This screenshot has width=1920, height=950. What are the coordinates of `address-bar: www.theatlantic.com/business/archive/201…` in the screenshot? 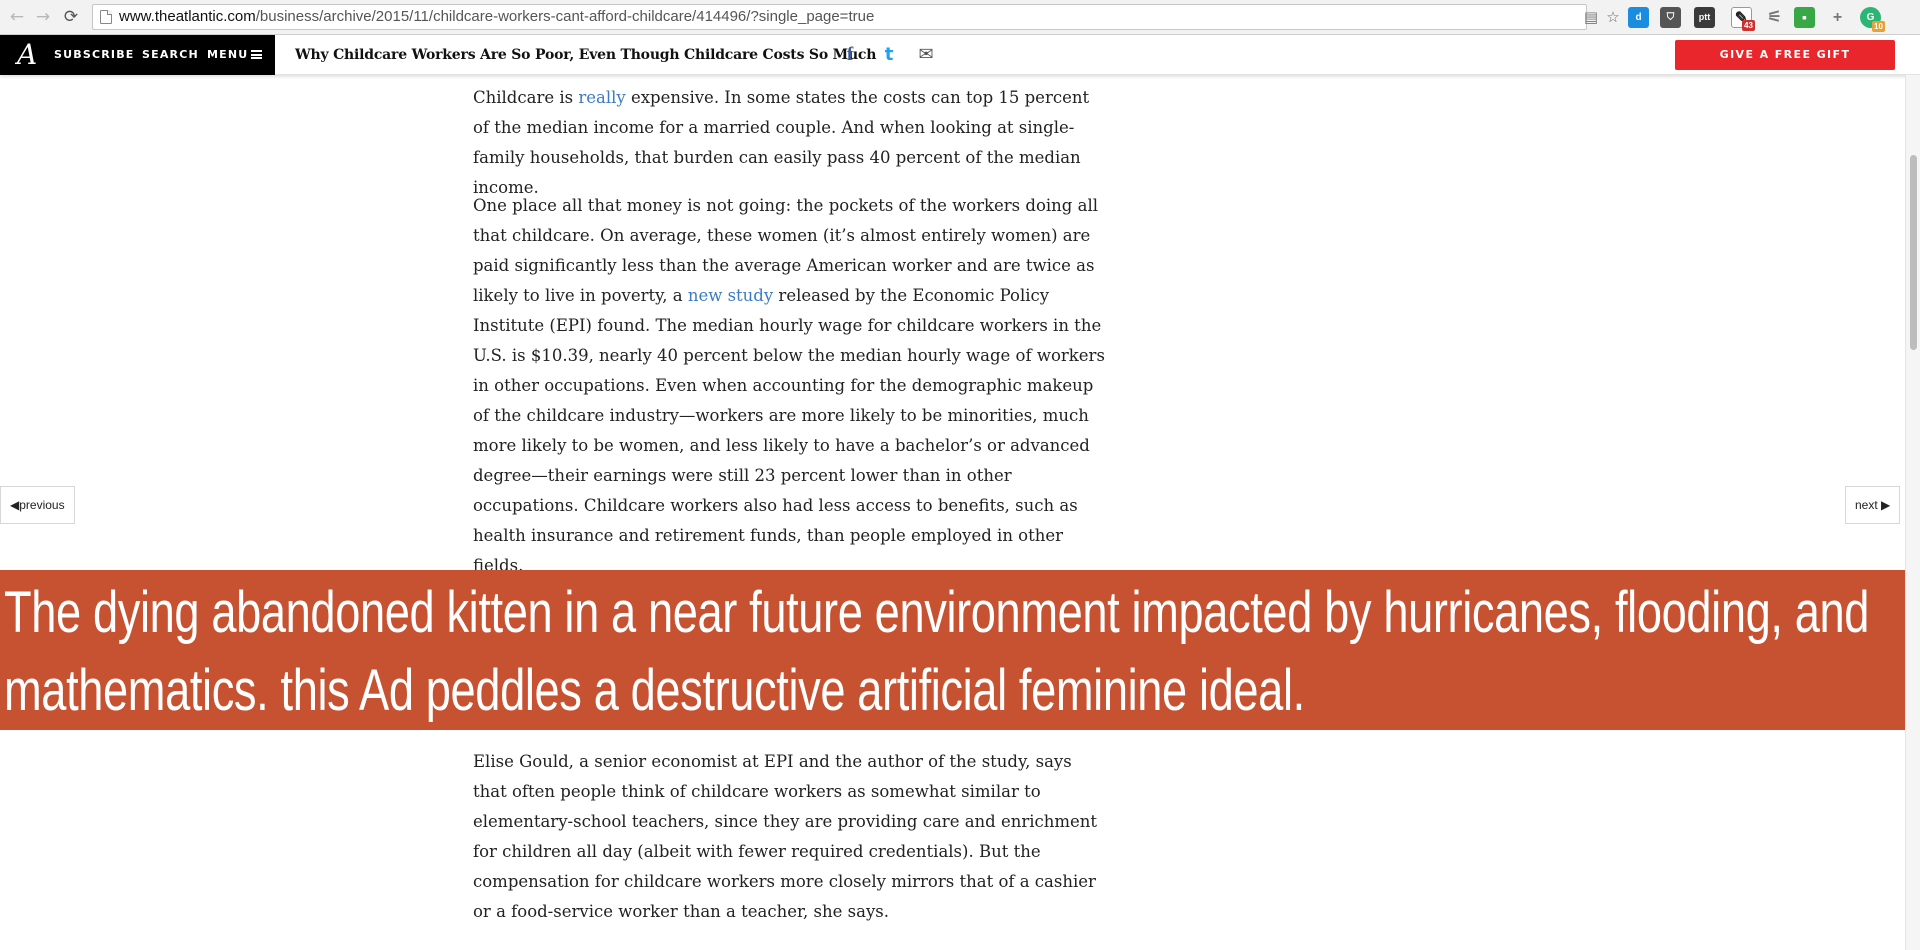 It's located at (856, 17).